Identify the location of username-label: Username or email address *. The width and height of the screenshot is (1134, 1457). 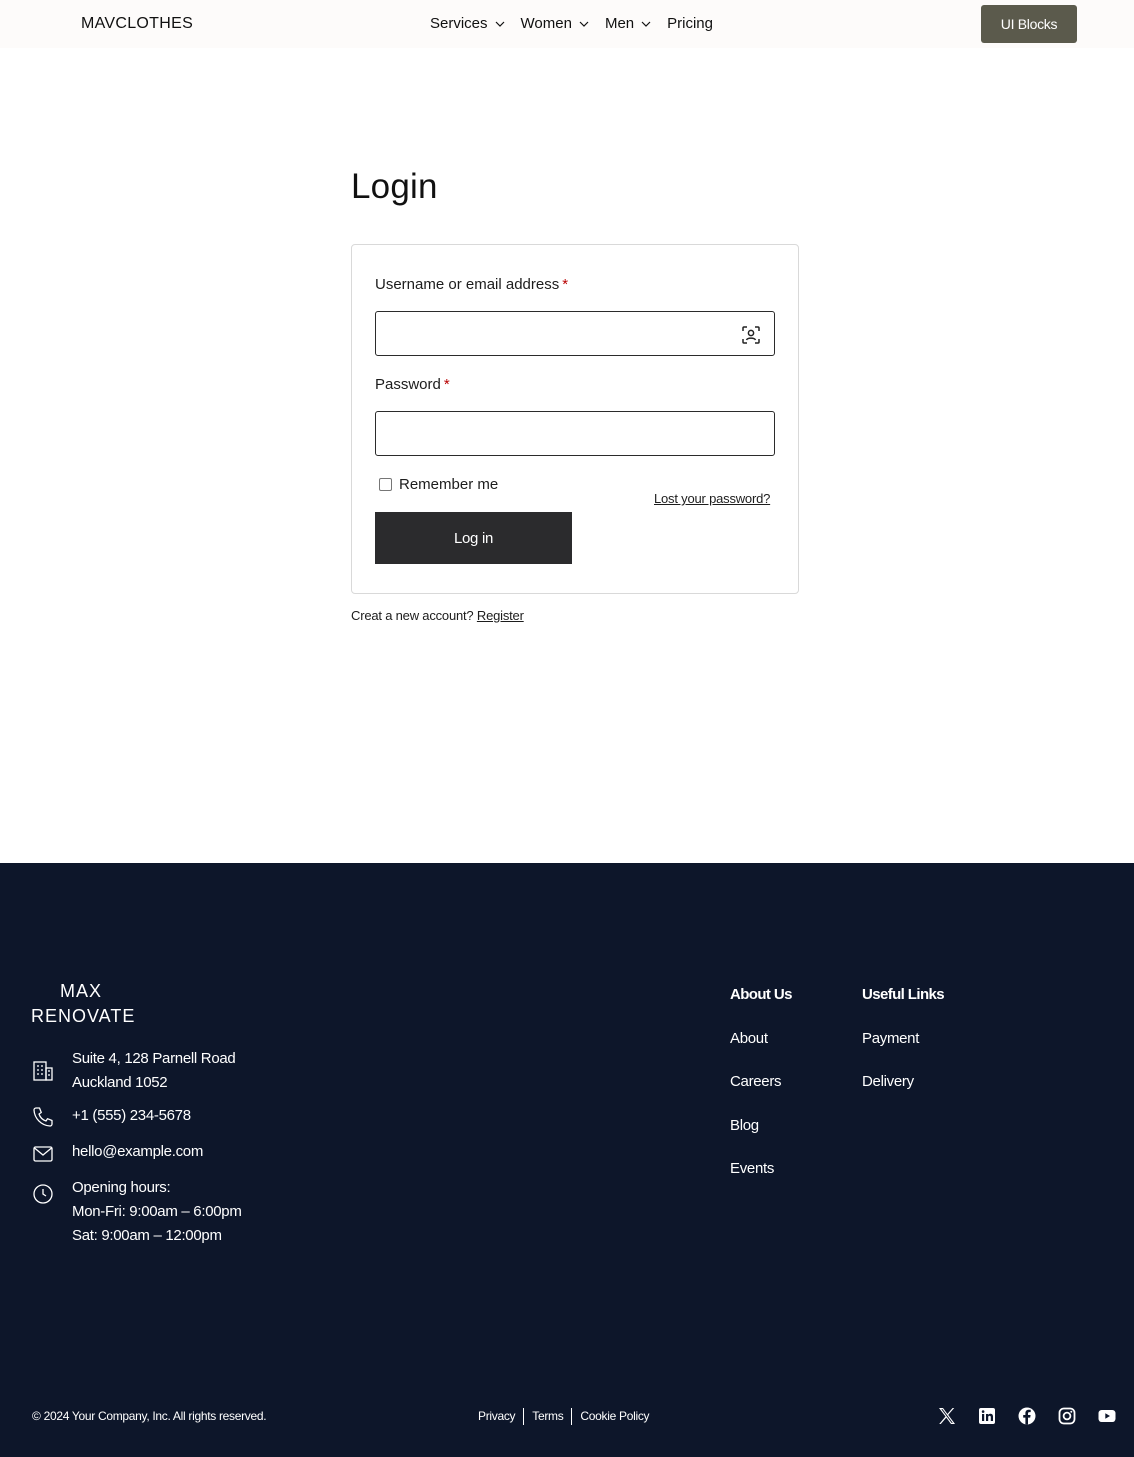
(471, 284).